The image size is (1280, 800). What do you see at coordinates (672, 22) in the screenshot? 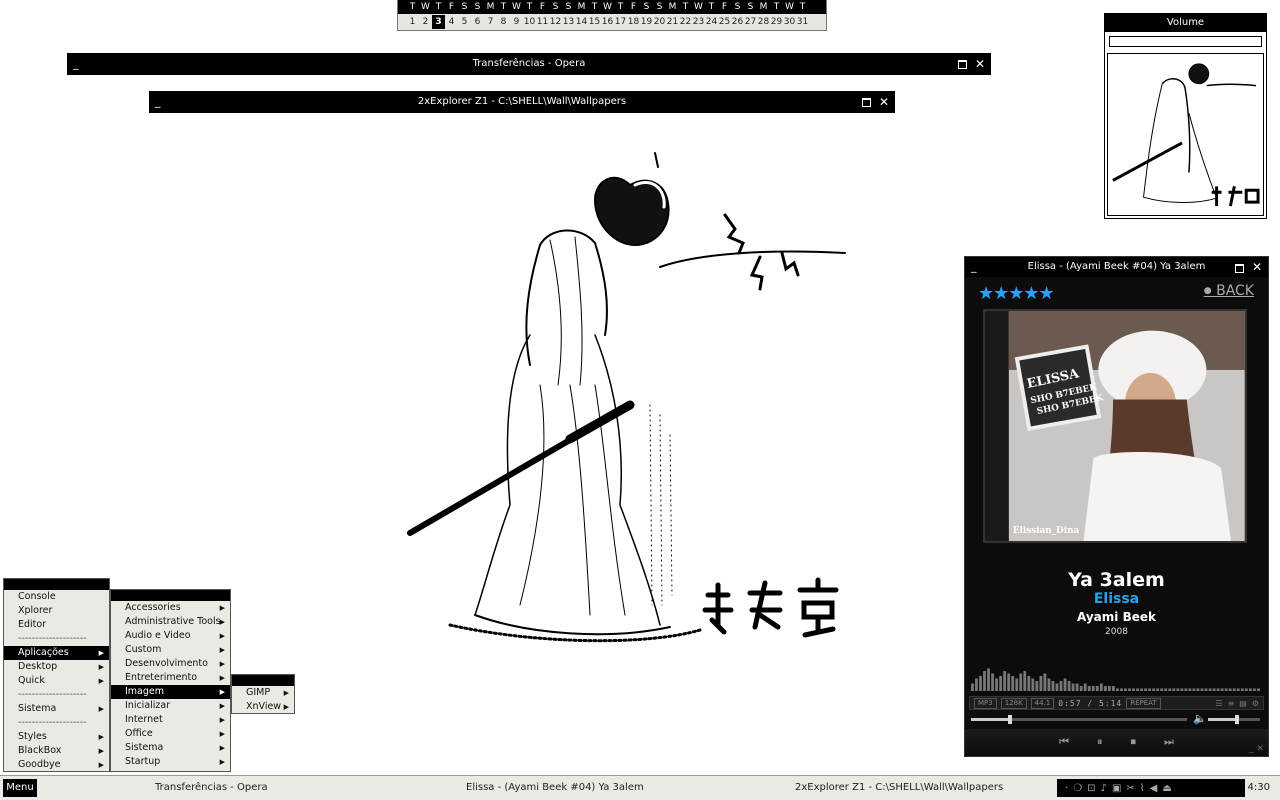
I see `calendar-day: 21` at bounding box center [672, 22].